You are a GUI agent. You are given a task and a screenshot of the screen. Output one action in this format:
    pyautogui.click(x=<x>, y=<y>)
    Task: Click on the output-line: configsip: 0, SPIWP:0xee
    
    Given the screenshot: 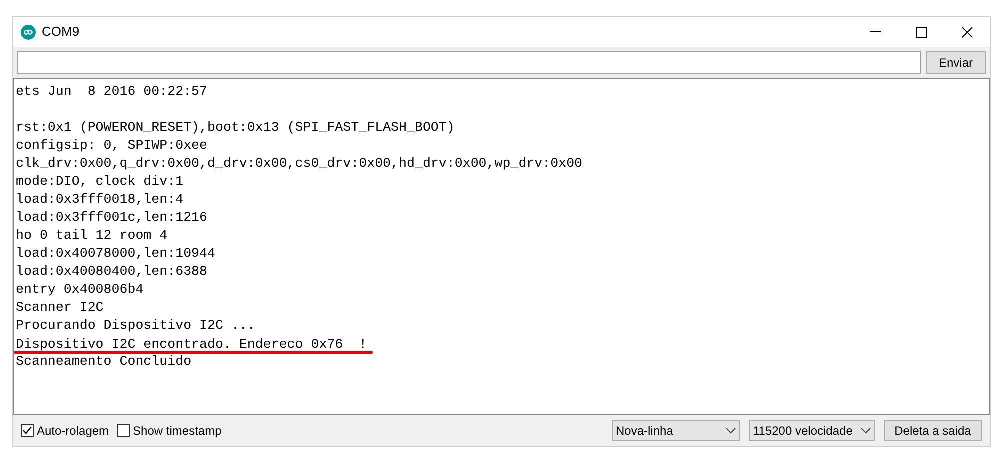 What is the action you would take?
    pyautogui.click(x=112, y=146)
    